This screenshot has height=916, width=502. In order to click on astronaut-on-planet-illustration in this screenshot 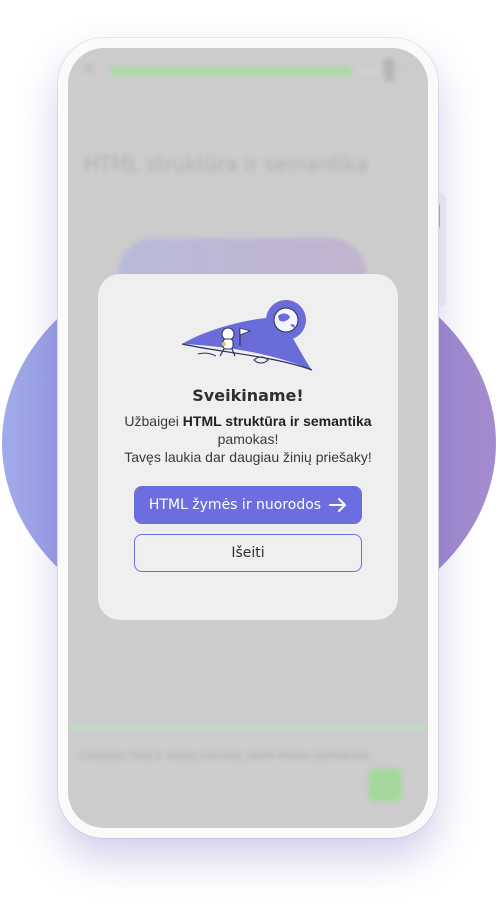, I will do `click(247, 335)`.